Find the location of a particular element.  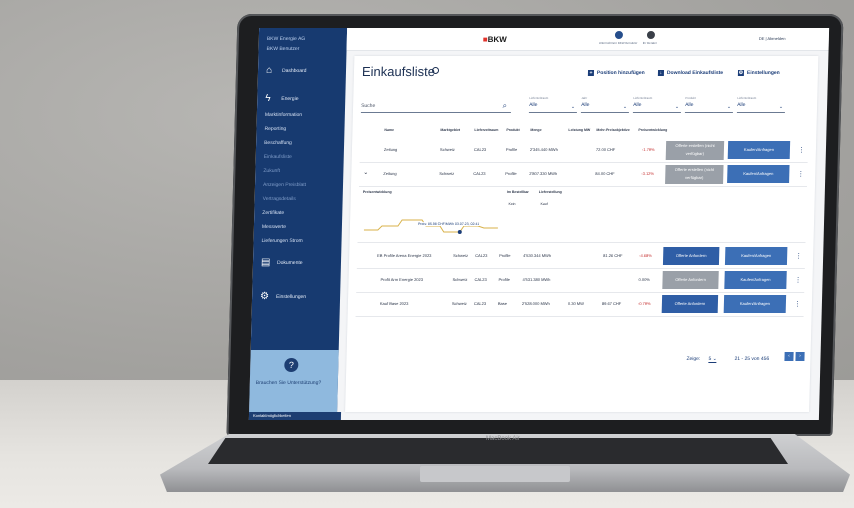

sidebar-sub-einkaufsliste: Einkaufsliste is located at coordinates (300, 157).